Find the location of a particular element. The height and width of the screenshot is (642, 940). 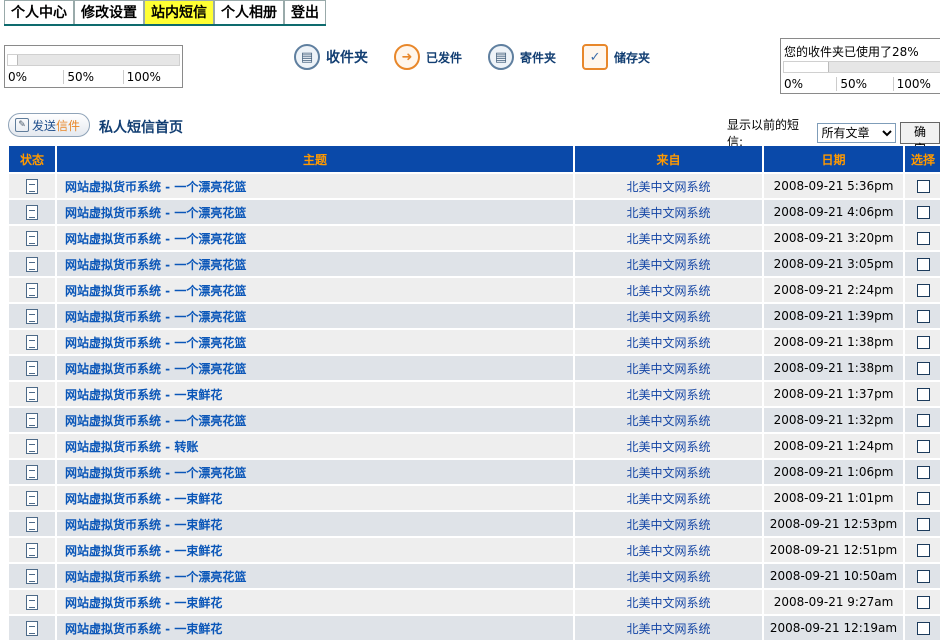

tab-messages: 站内短信 is located at coordinates (179, 12).